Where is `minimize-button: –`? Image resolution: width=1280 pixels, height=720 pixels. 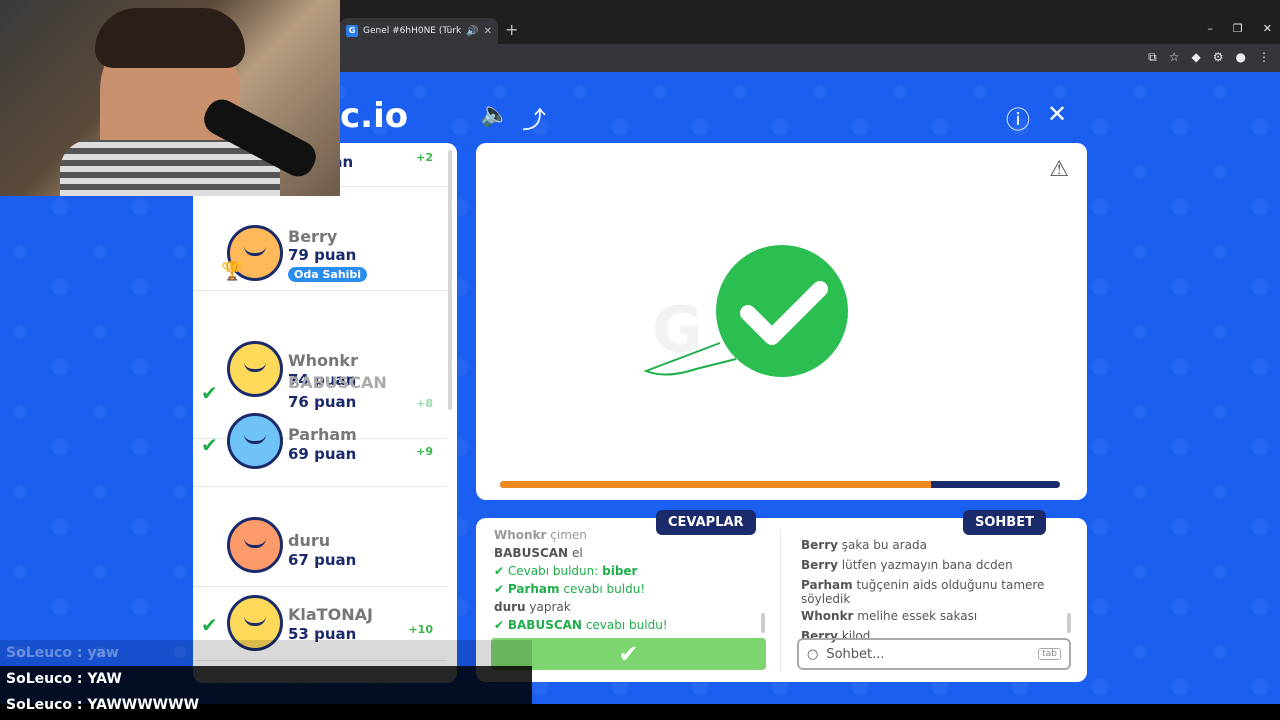
minimize-button: – is located at coordinates (1210, 28).